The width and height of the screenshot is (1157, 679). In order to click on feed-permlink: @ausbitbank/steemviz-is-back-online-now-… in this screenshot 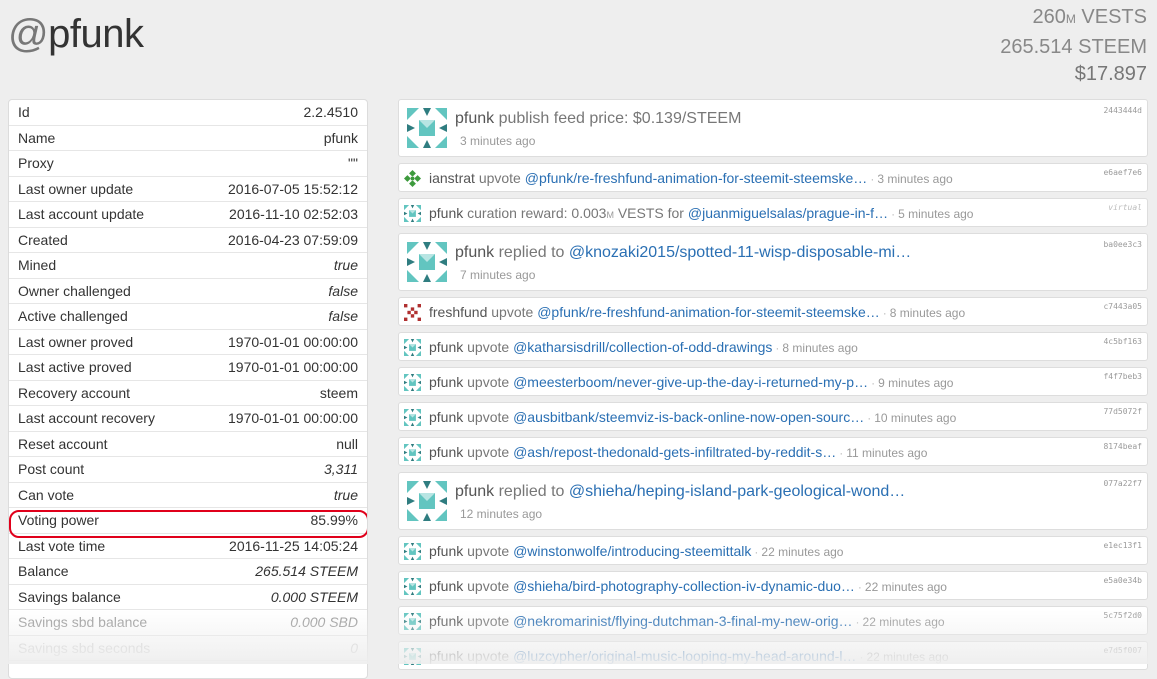, I will do `click(688, 417)`.